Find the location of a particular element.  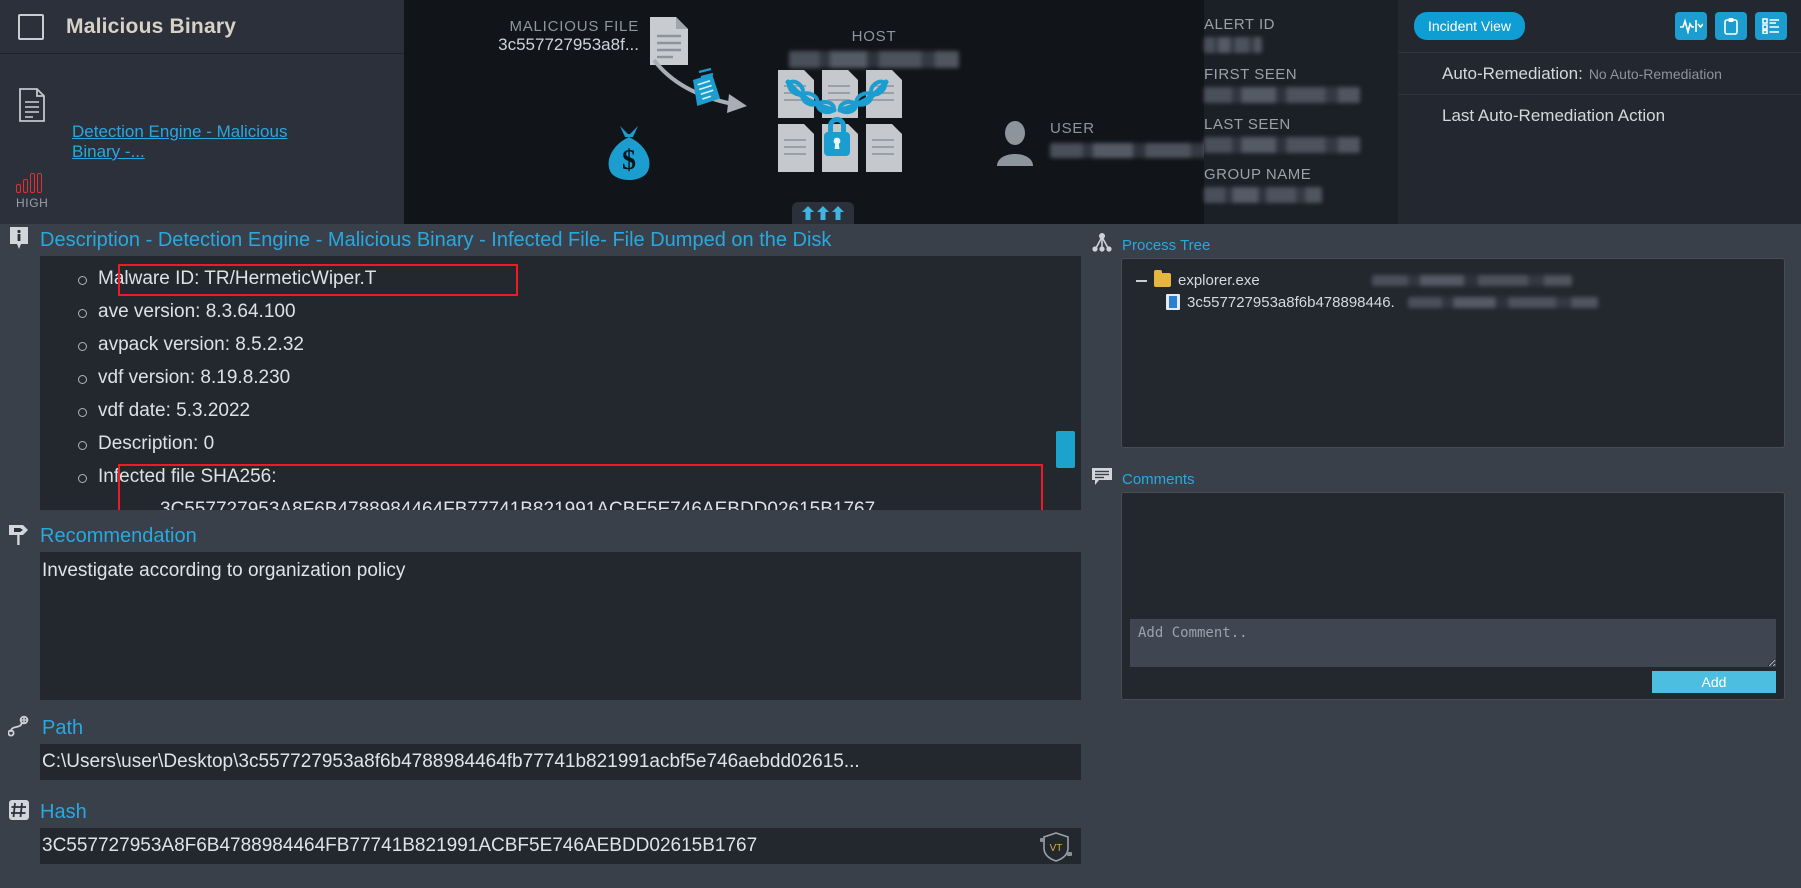

last-auto-remediation-label: Last Auto-Remediation Action is located at coordinates (1554, 115).